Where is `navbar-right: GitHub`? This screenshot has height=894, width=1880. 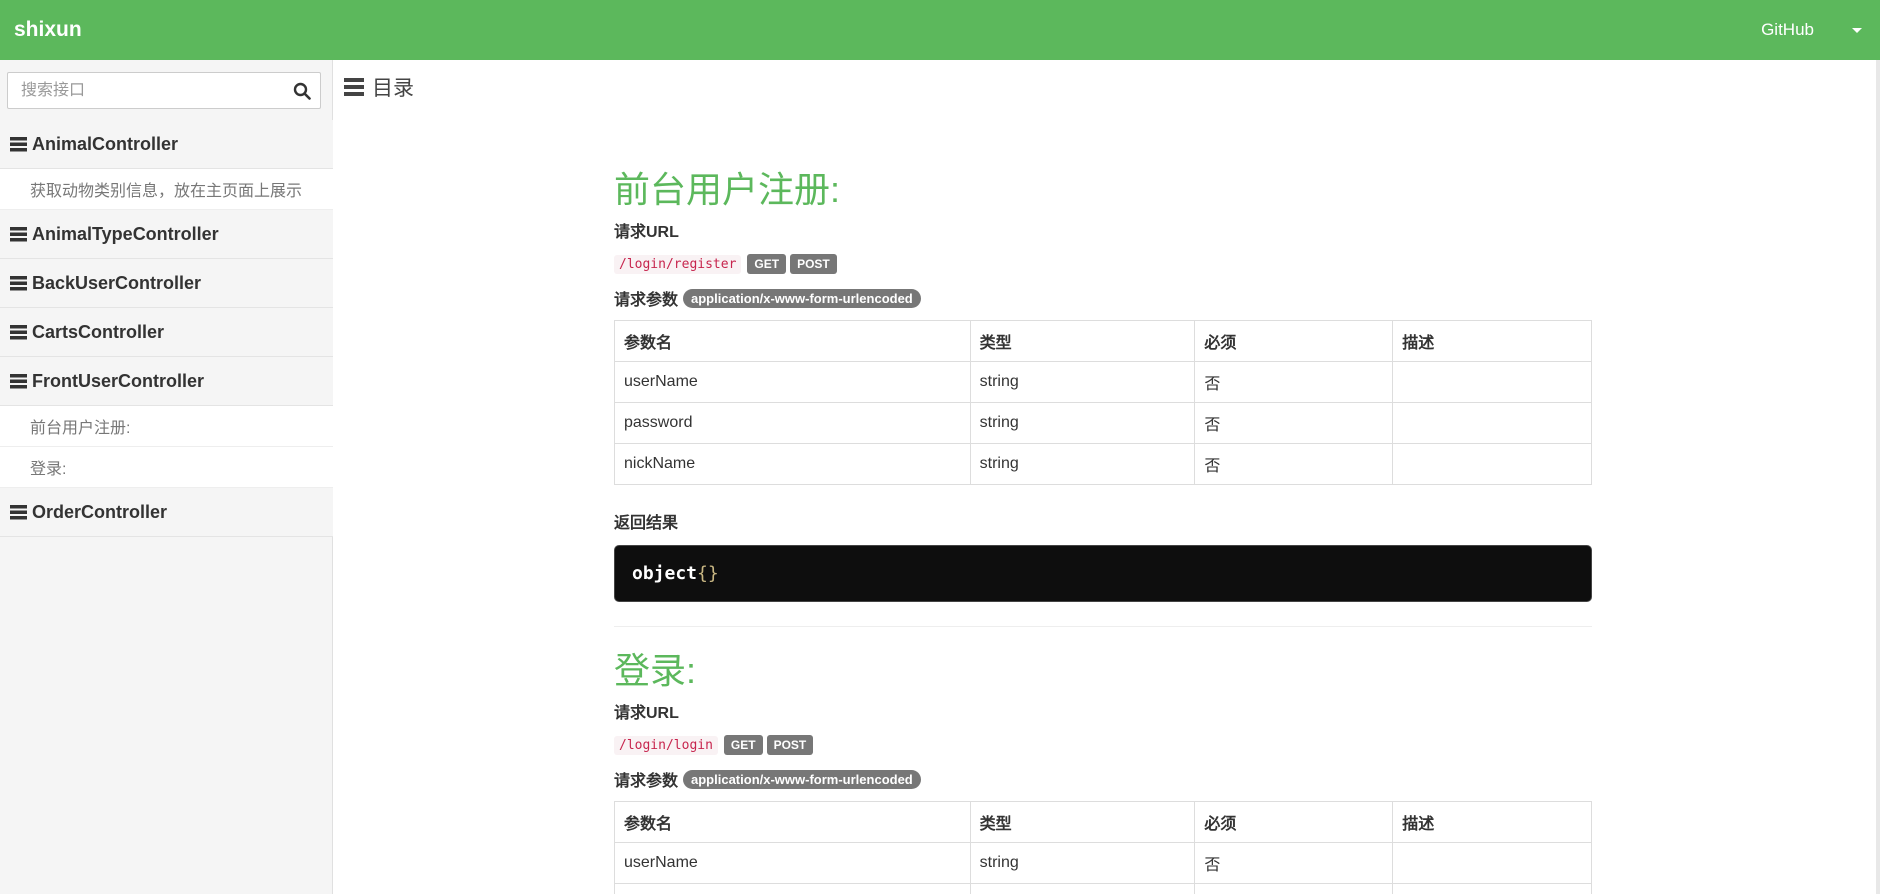
navbar-right: GitHub is located at coordinates (1811, 30).